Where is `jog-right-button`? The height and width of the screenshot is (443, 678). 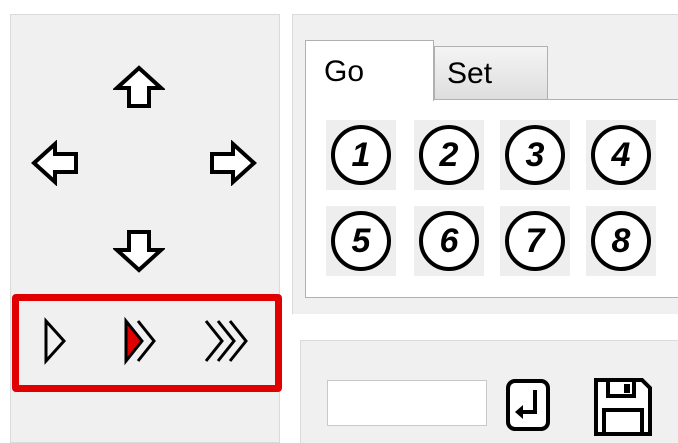
jog-right-button is located at coordinates (232, 163).